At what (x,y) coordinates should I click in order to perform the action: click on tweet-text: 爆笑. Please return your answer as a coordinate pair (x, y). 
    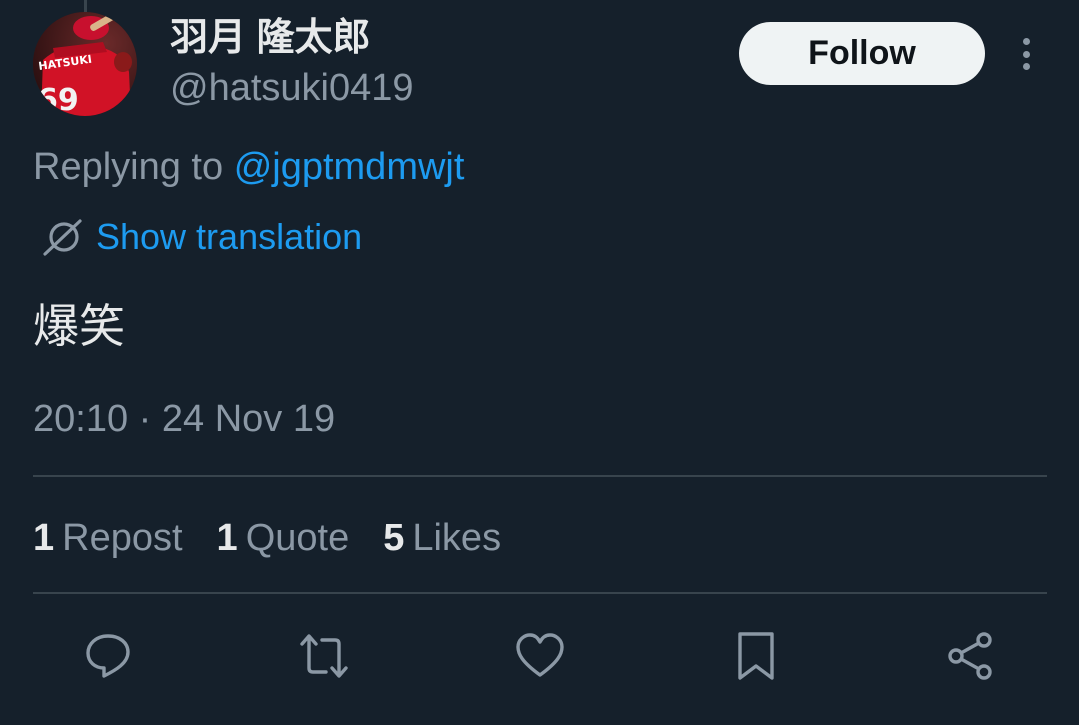
    Looking at the image, I should click on (79, 326).